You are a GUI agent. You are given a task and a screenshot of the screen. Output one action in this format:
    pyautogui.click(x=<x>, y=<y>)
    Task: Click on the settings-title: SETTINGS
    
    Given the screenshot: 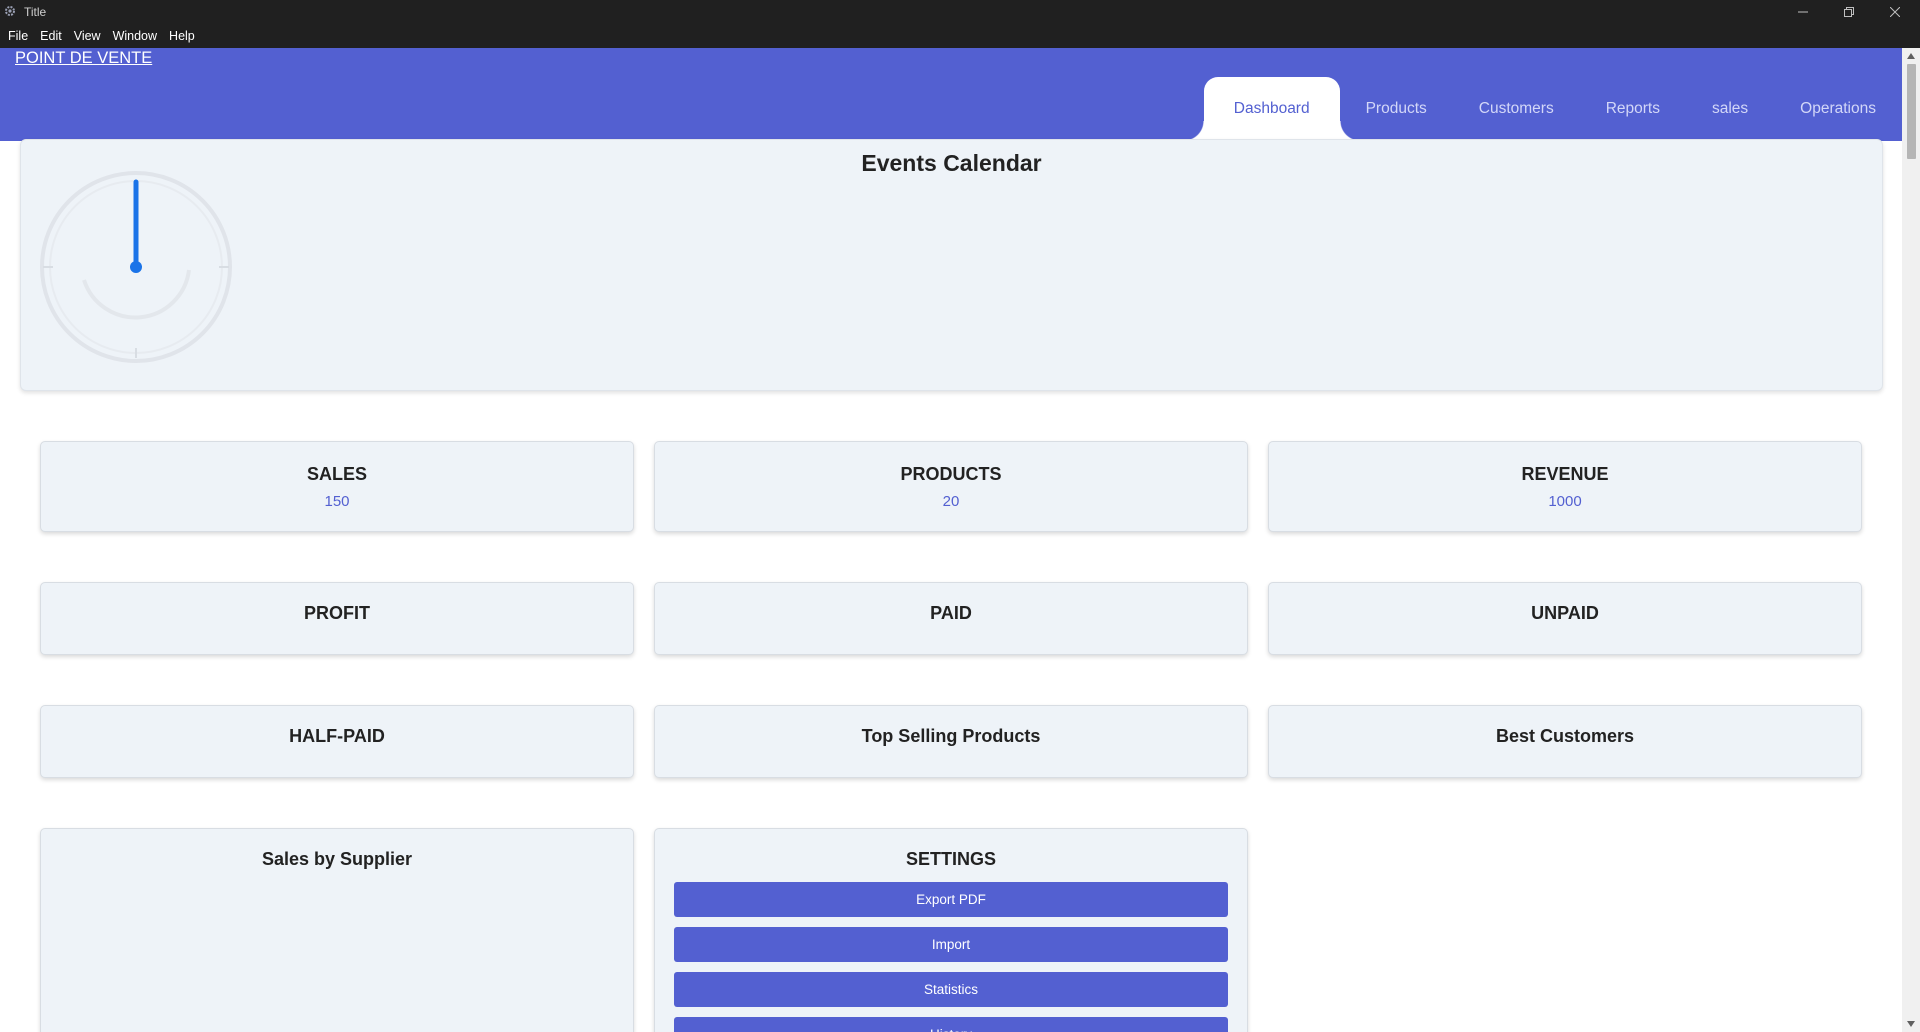 What is the action you would take?
    pyautogui.click(x=950, y=859)
    